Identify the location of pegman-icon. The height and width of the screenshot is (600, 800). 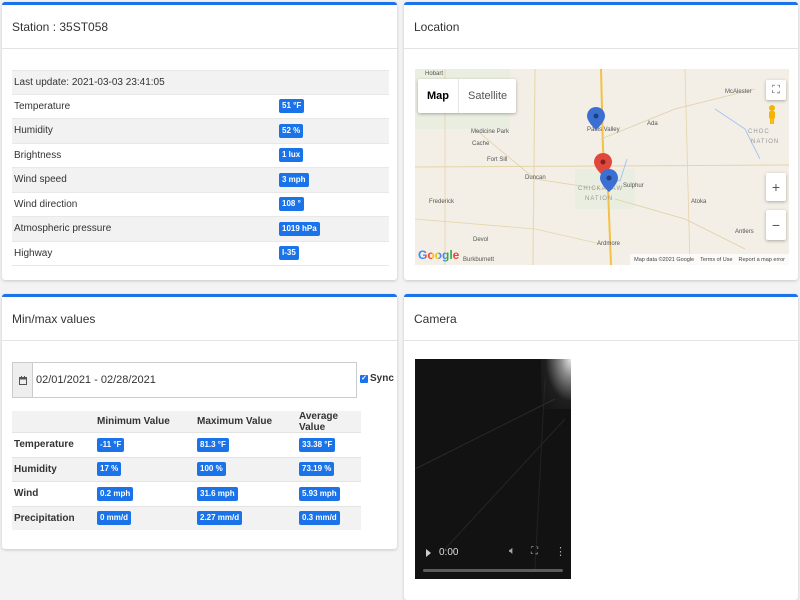
(772, 114).